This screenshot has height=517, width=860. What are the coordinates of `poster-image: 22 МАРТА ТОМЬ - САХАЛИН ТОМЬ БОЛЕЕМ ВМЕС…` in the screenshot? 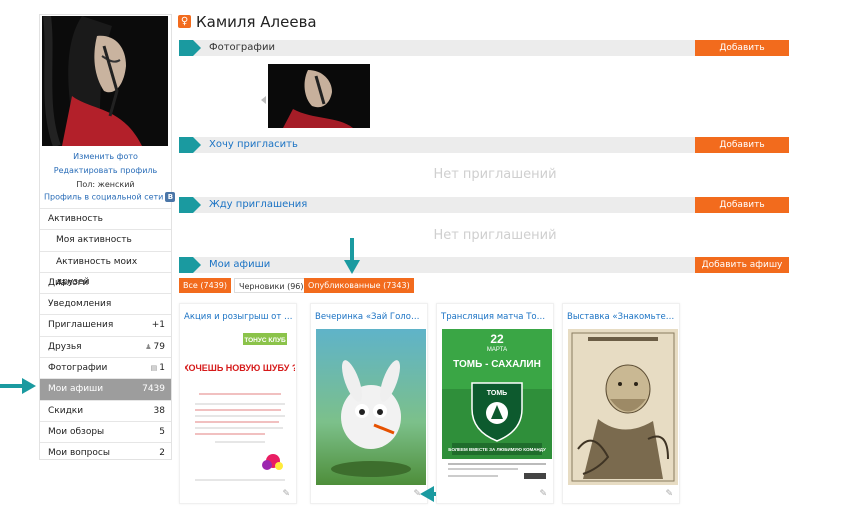 It's located at (497, 407).